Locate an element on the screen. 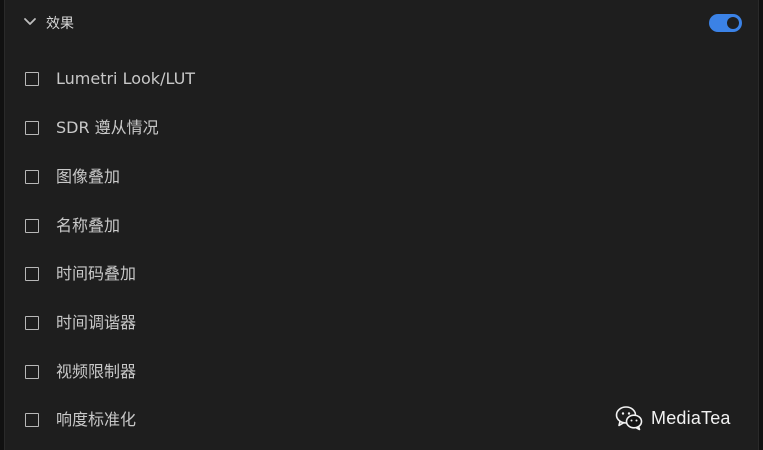 The height and width of the screenshot is (450, 763). effect-item-lumetri-look-lut: Lumetri Look/LUT is located at coordinates (381, 80).